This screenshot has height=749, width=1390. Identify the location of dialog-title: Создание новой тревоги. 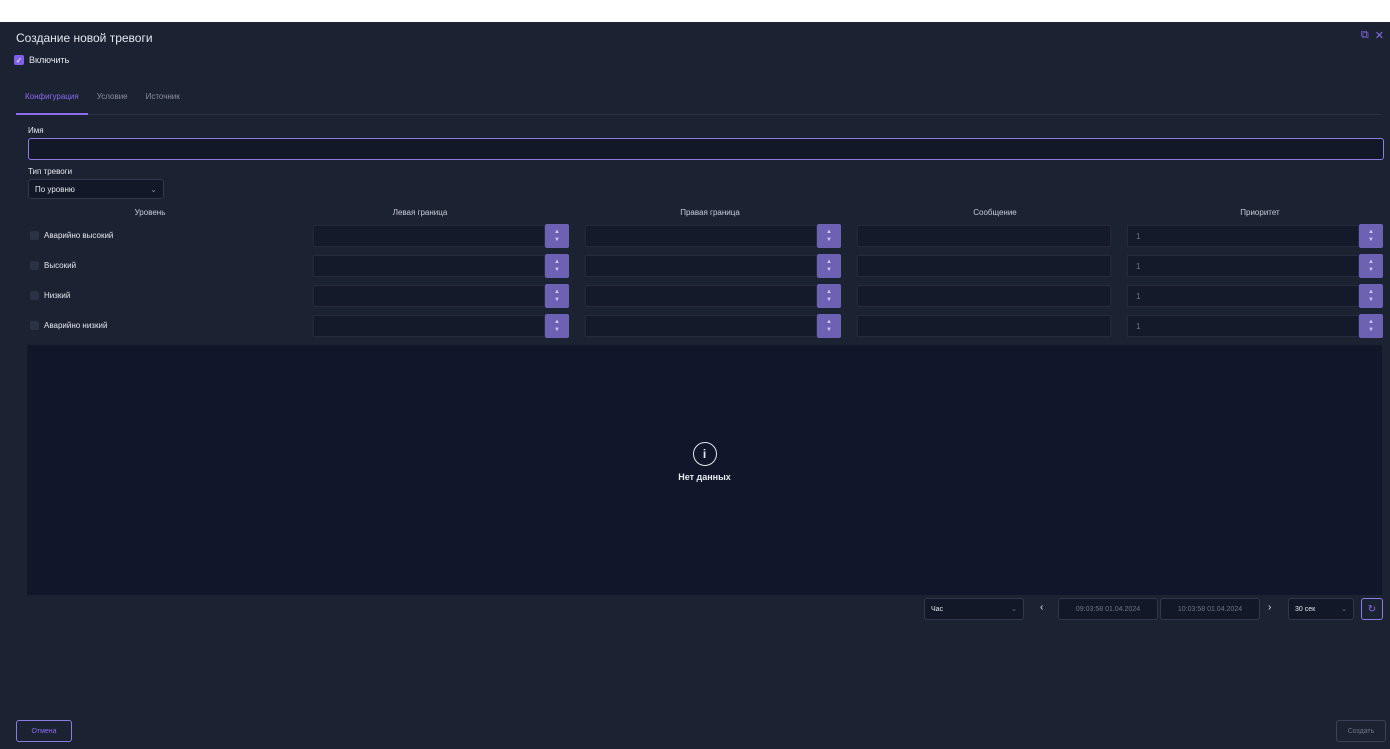
(84, 38).